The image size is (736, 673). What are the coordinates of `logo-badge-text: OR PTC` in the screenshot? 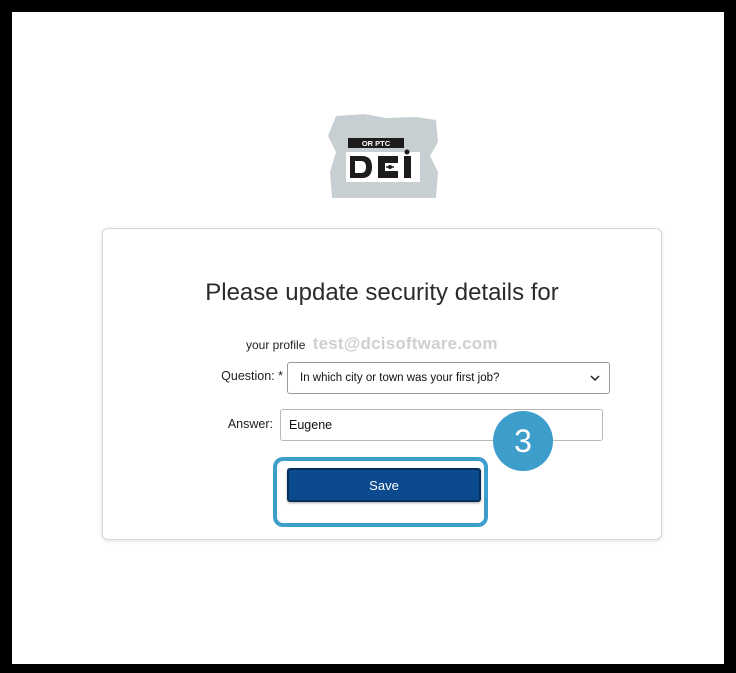 It's located at (376, 143).